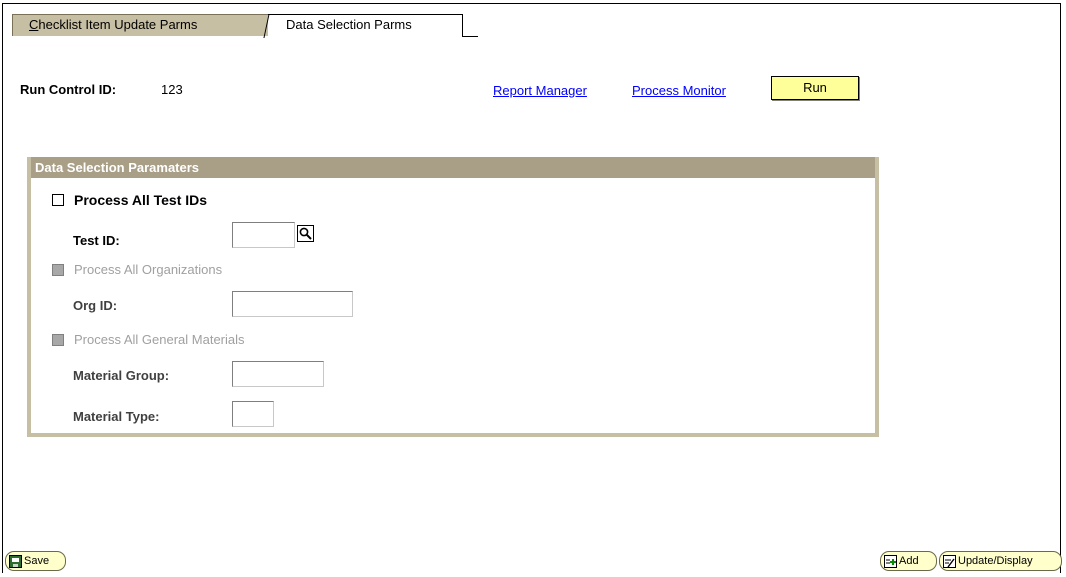 This screenshot has width=1066, height=577. Describe the element at coordinates (58, 340) in the screenshot. I see `process-all-general-materials-checkbox` at that location.